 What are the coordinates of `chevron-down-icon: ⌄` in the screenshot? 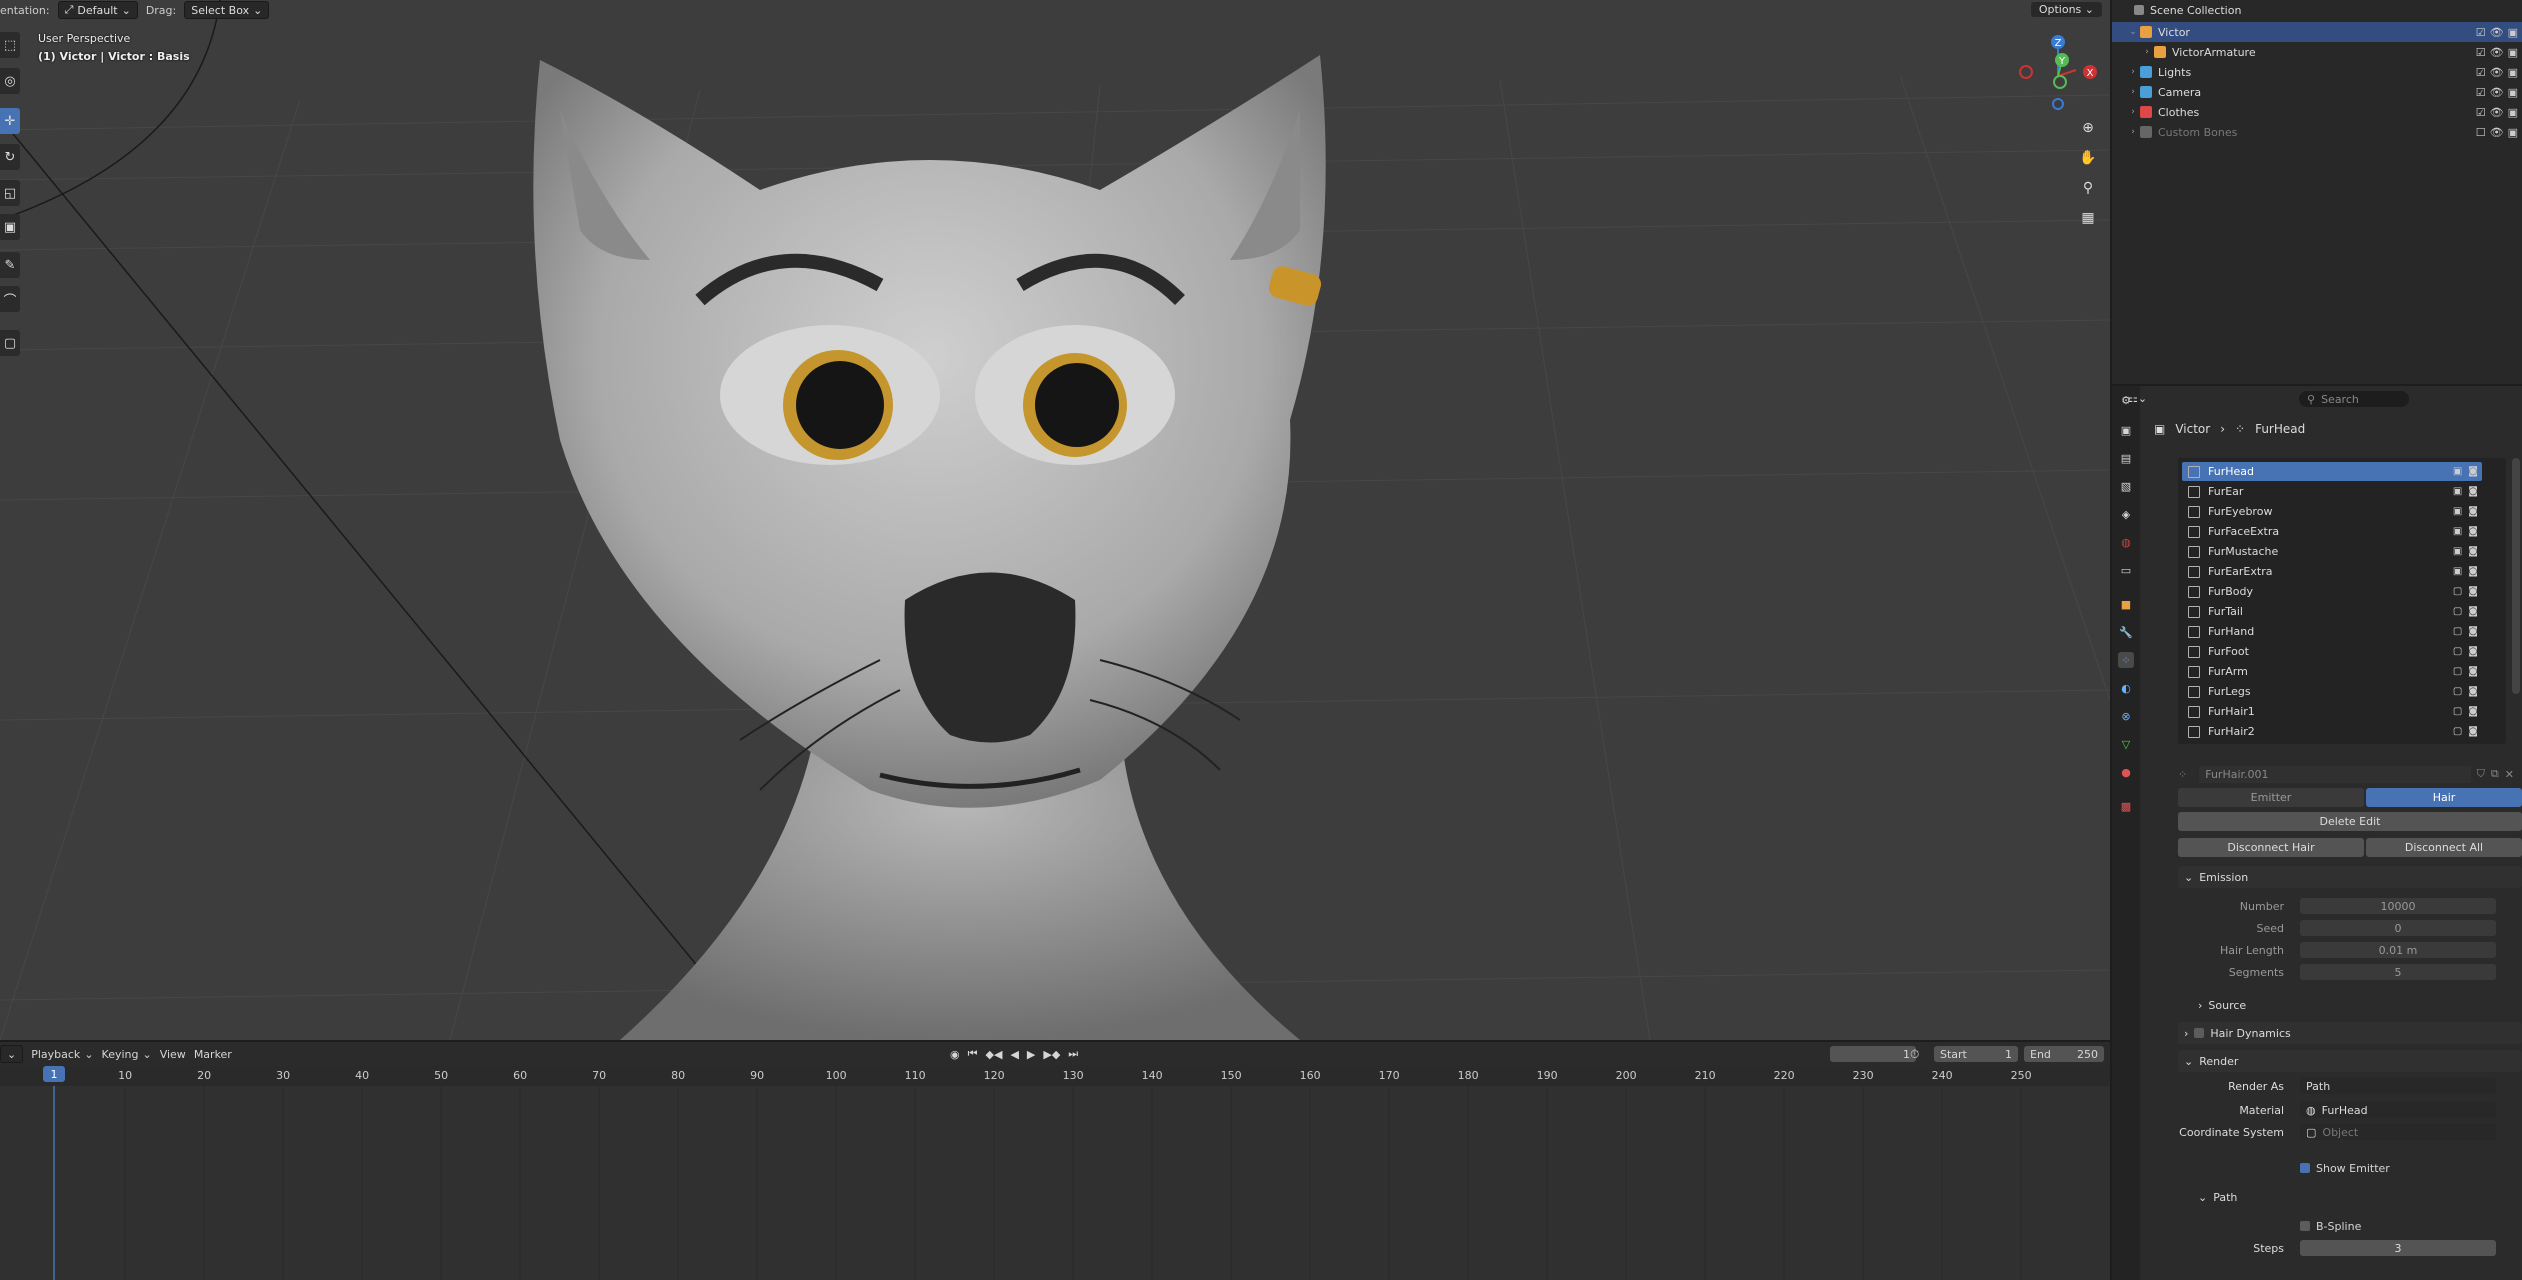 It's located at (2133, 32).